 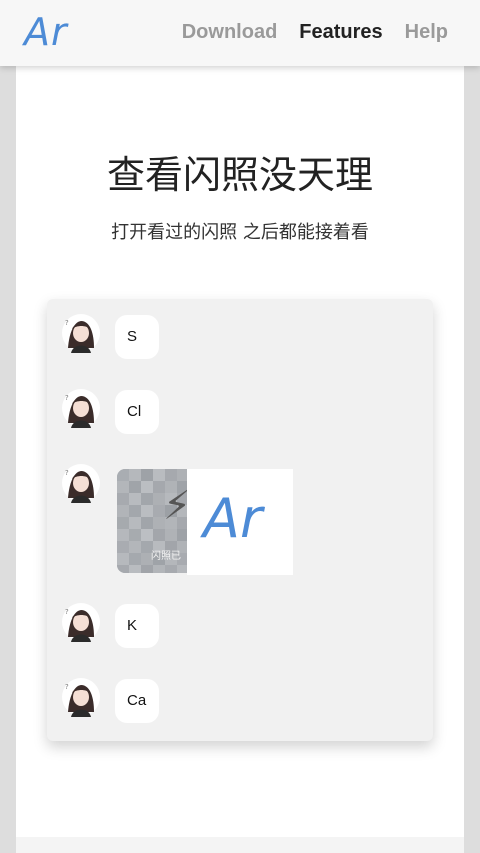 What do you see at coordinates (239, 175) in the screenshot?
I see `feature-title: 查看闪照没天理` at bounding box center [239, 175].